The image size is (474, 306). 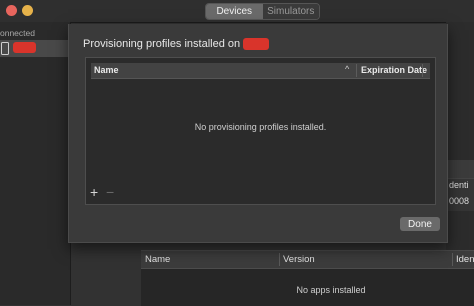 What do you see at coordinates (27, 10) in the screenshot?
I see `minimize-window-button` at bounding box center [27, 10].